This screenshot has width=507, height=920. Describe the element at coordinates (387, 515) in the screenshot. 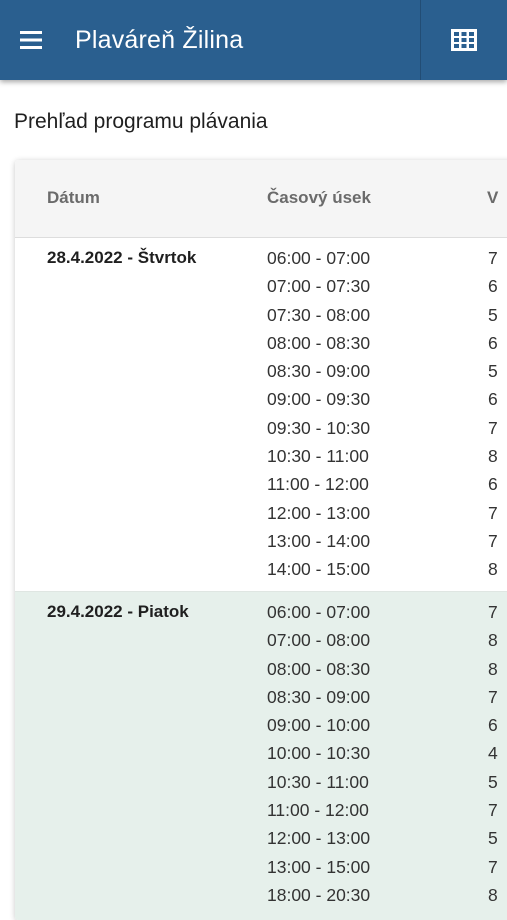

I see `table-row: 12:00 - 13:00 7` at that location.